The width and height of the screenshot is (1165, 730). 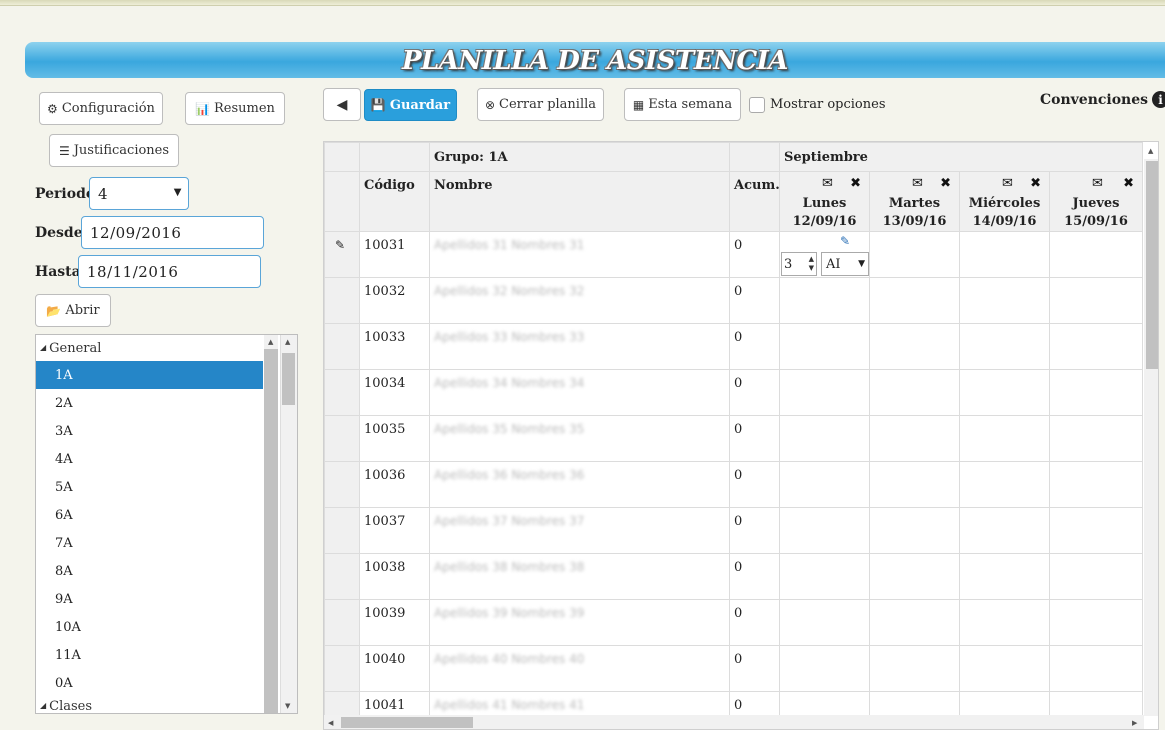 What do you see at coordinates (1158, 99) in the screenshot?
I see `info-icon: i` at bounding box center [1158, 99].